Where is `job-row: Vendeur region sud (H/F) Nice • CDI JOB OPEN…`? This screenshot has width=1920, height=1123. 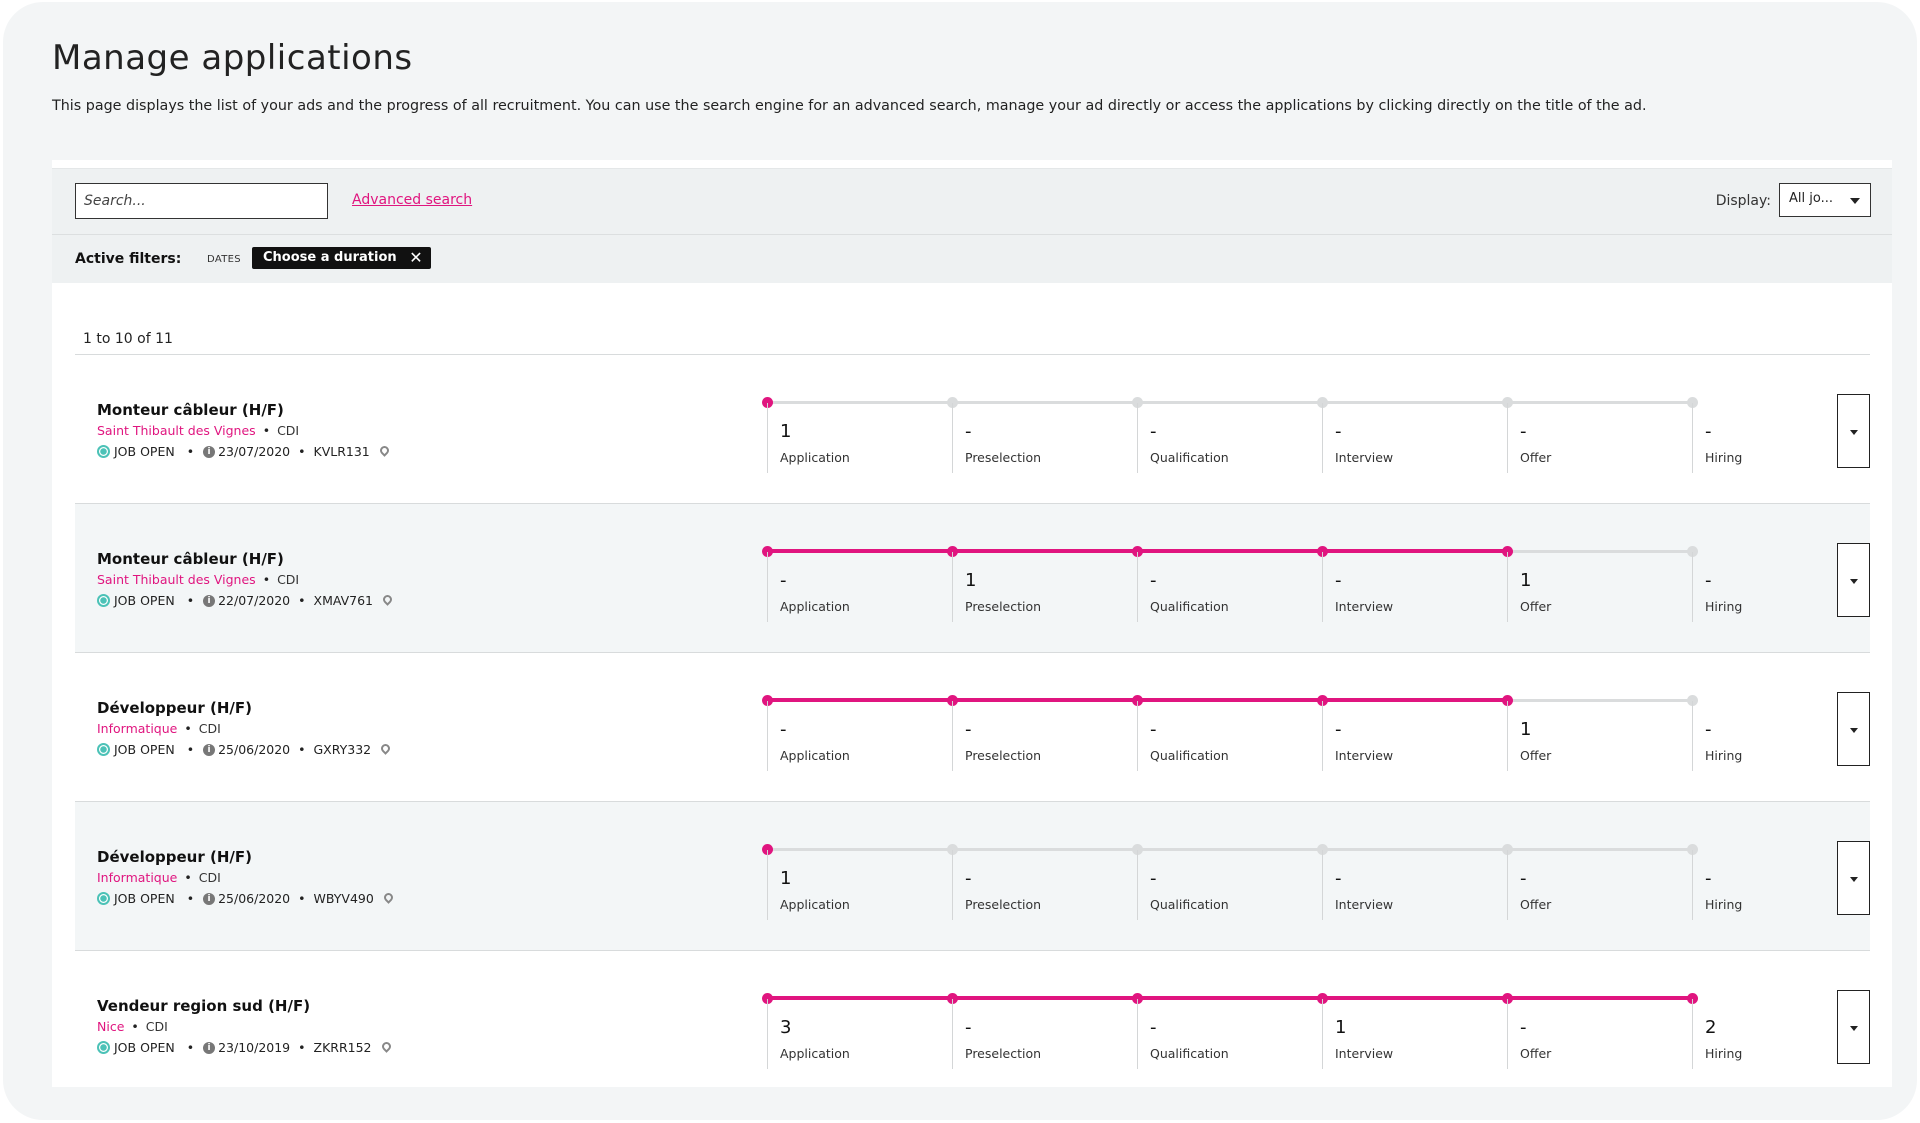 job-row: Vendeur region sud (H/F) Nice • CDI JOB OPEN… is located at coordinates (972, 1019).